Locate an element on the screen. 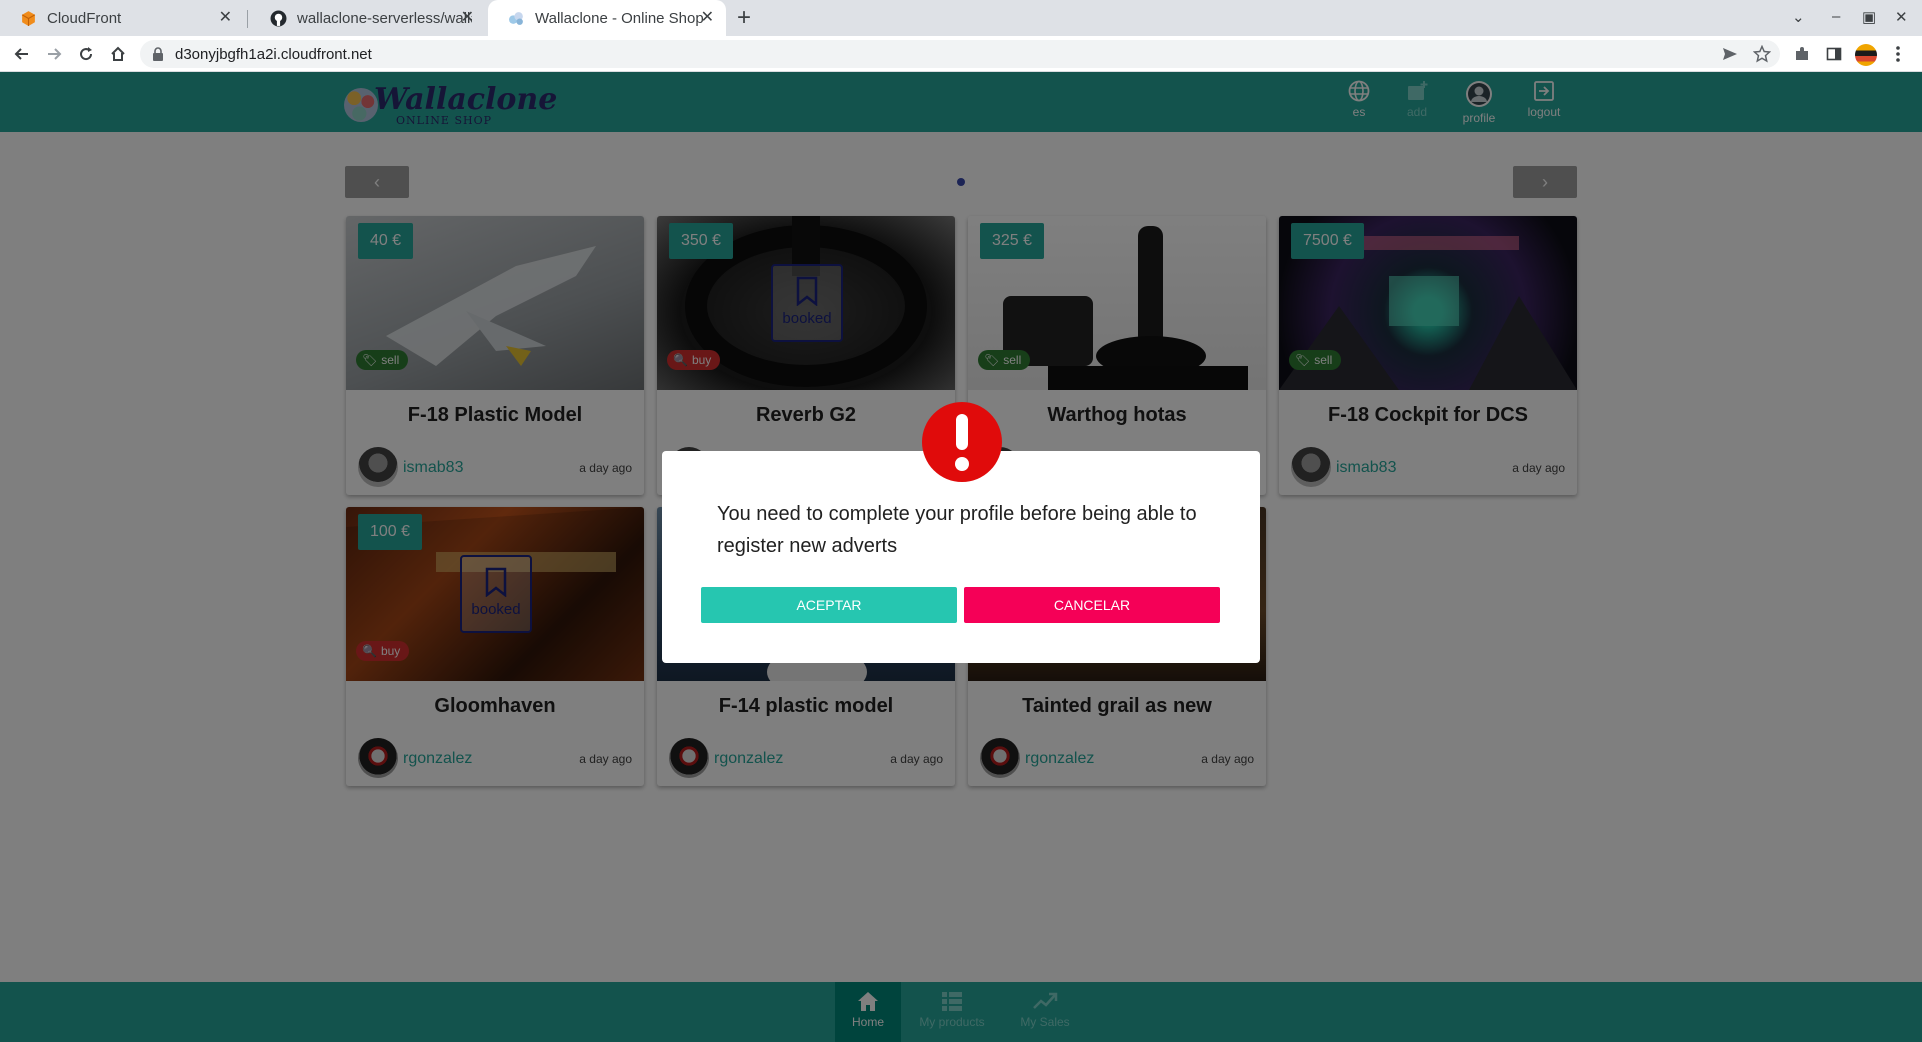 The image size is (1922, 1042). home-icon is located at coordinates (118, 54).